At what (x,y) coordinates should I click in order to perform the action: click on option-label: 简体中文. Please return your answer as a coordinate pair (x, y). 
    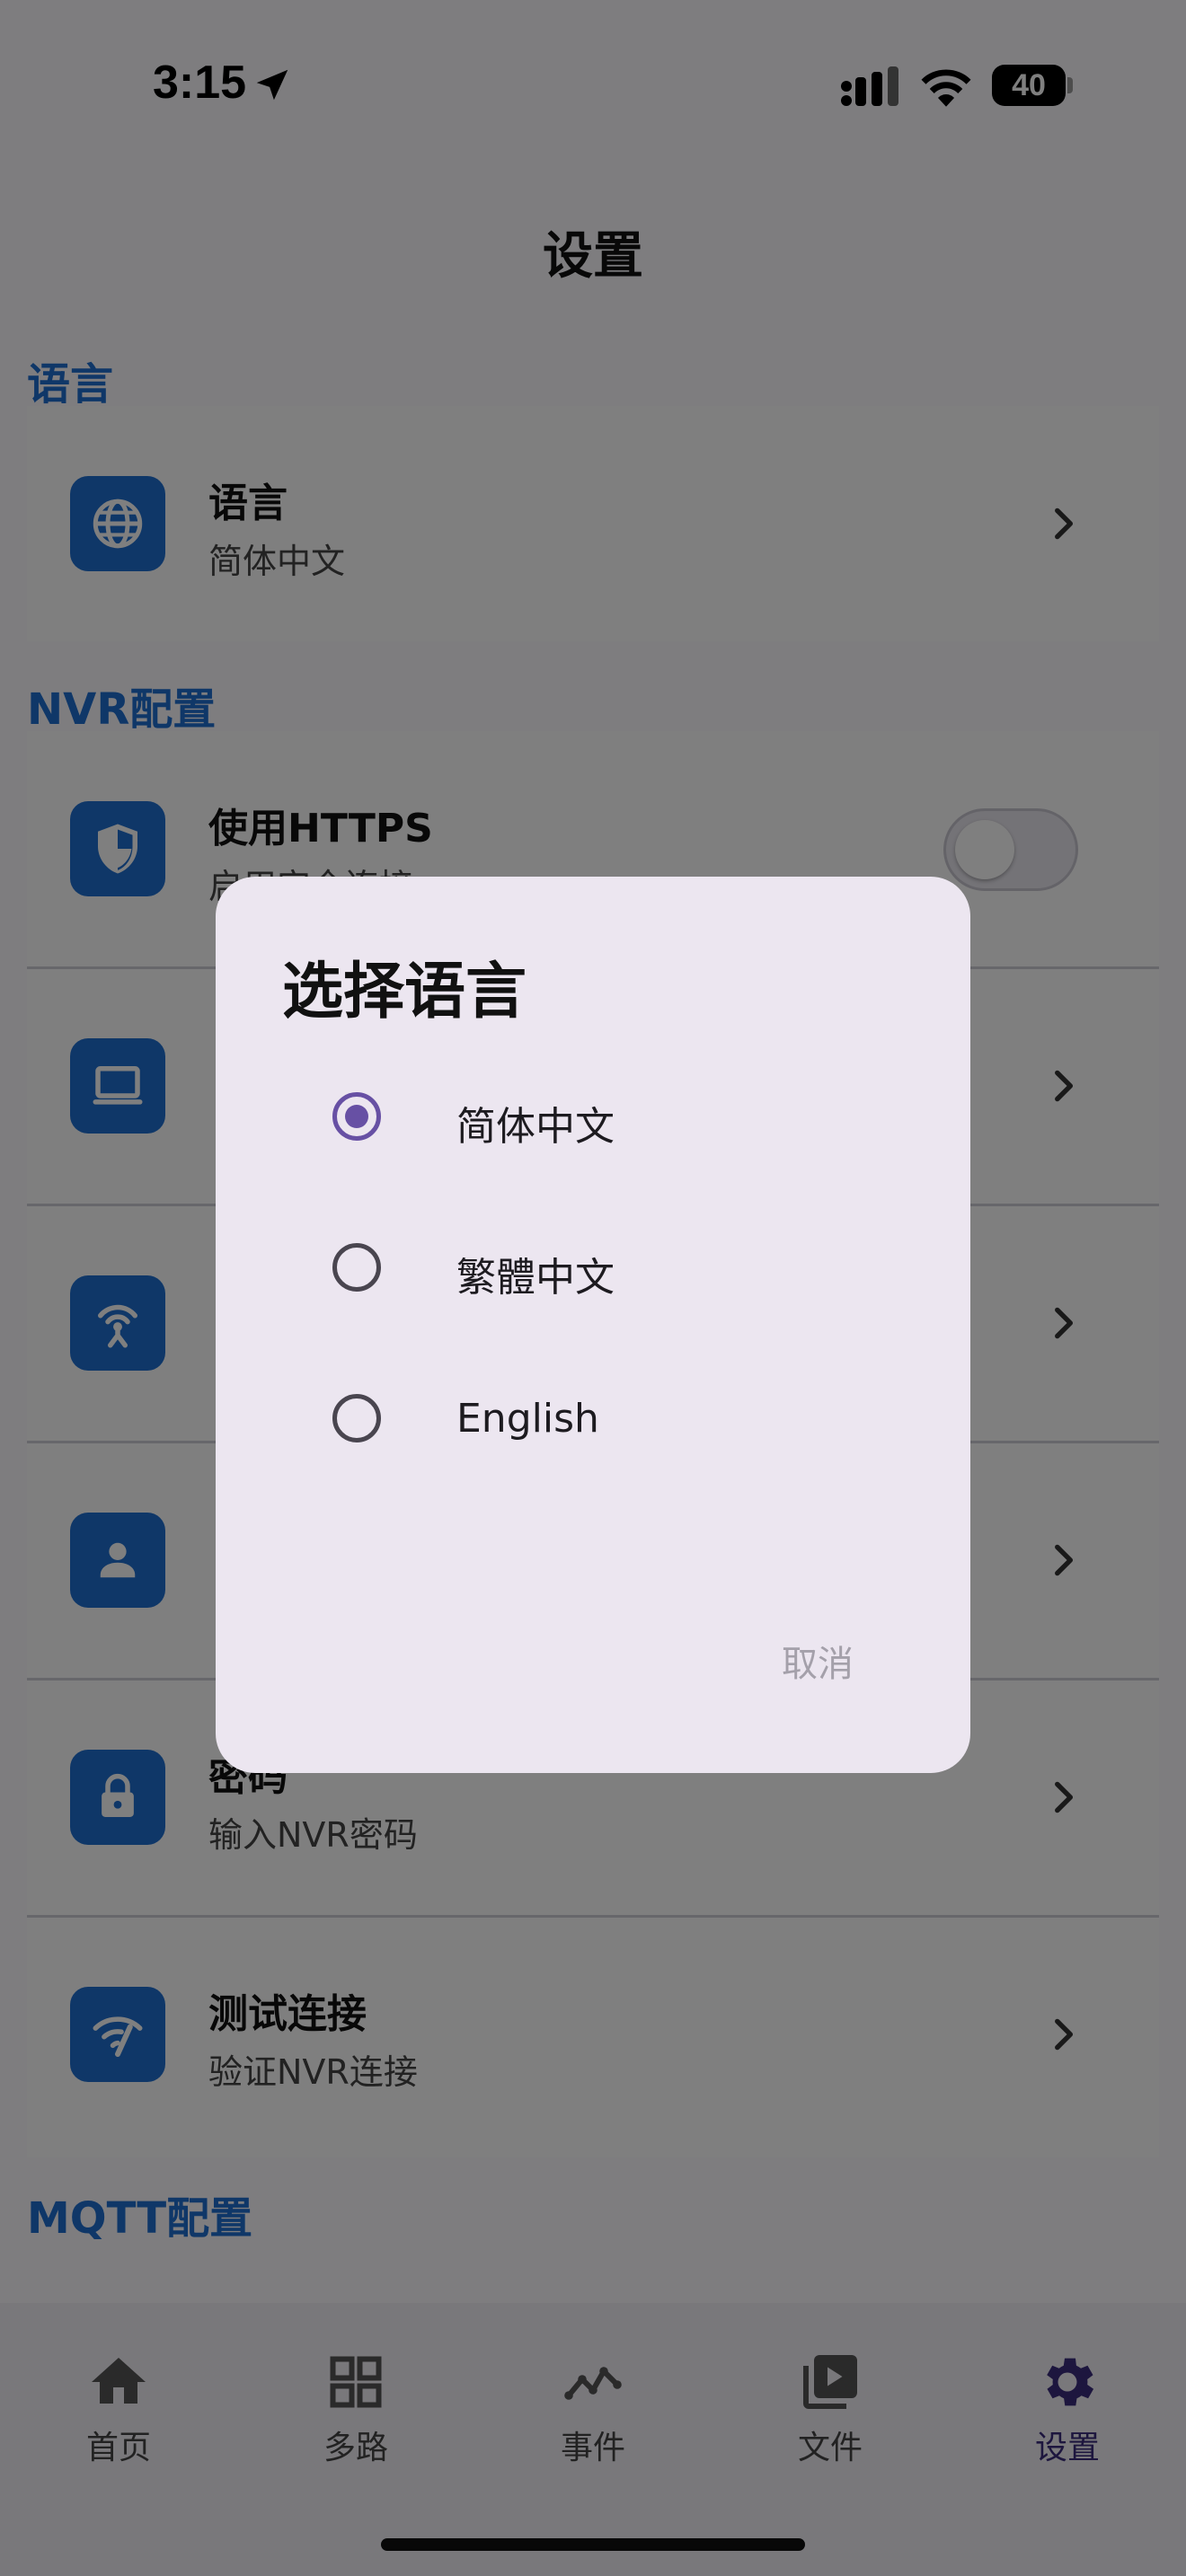
    Looking at the image, I should click on (535, 1127).